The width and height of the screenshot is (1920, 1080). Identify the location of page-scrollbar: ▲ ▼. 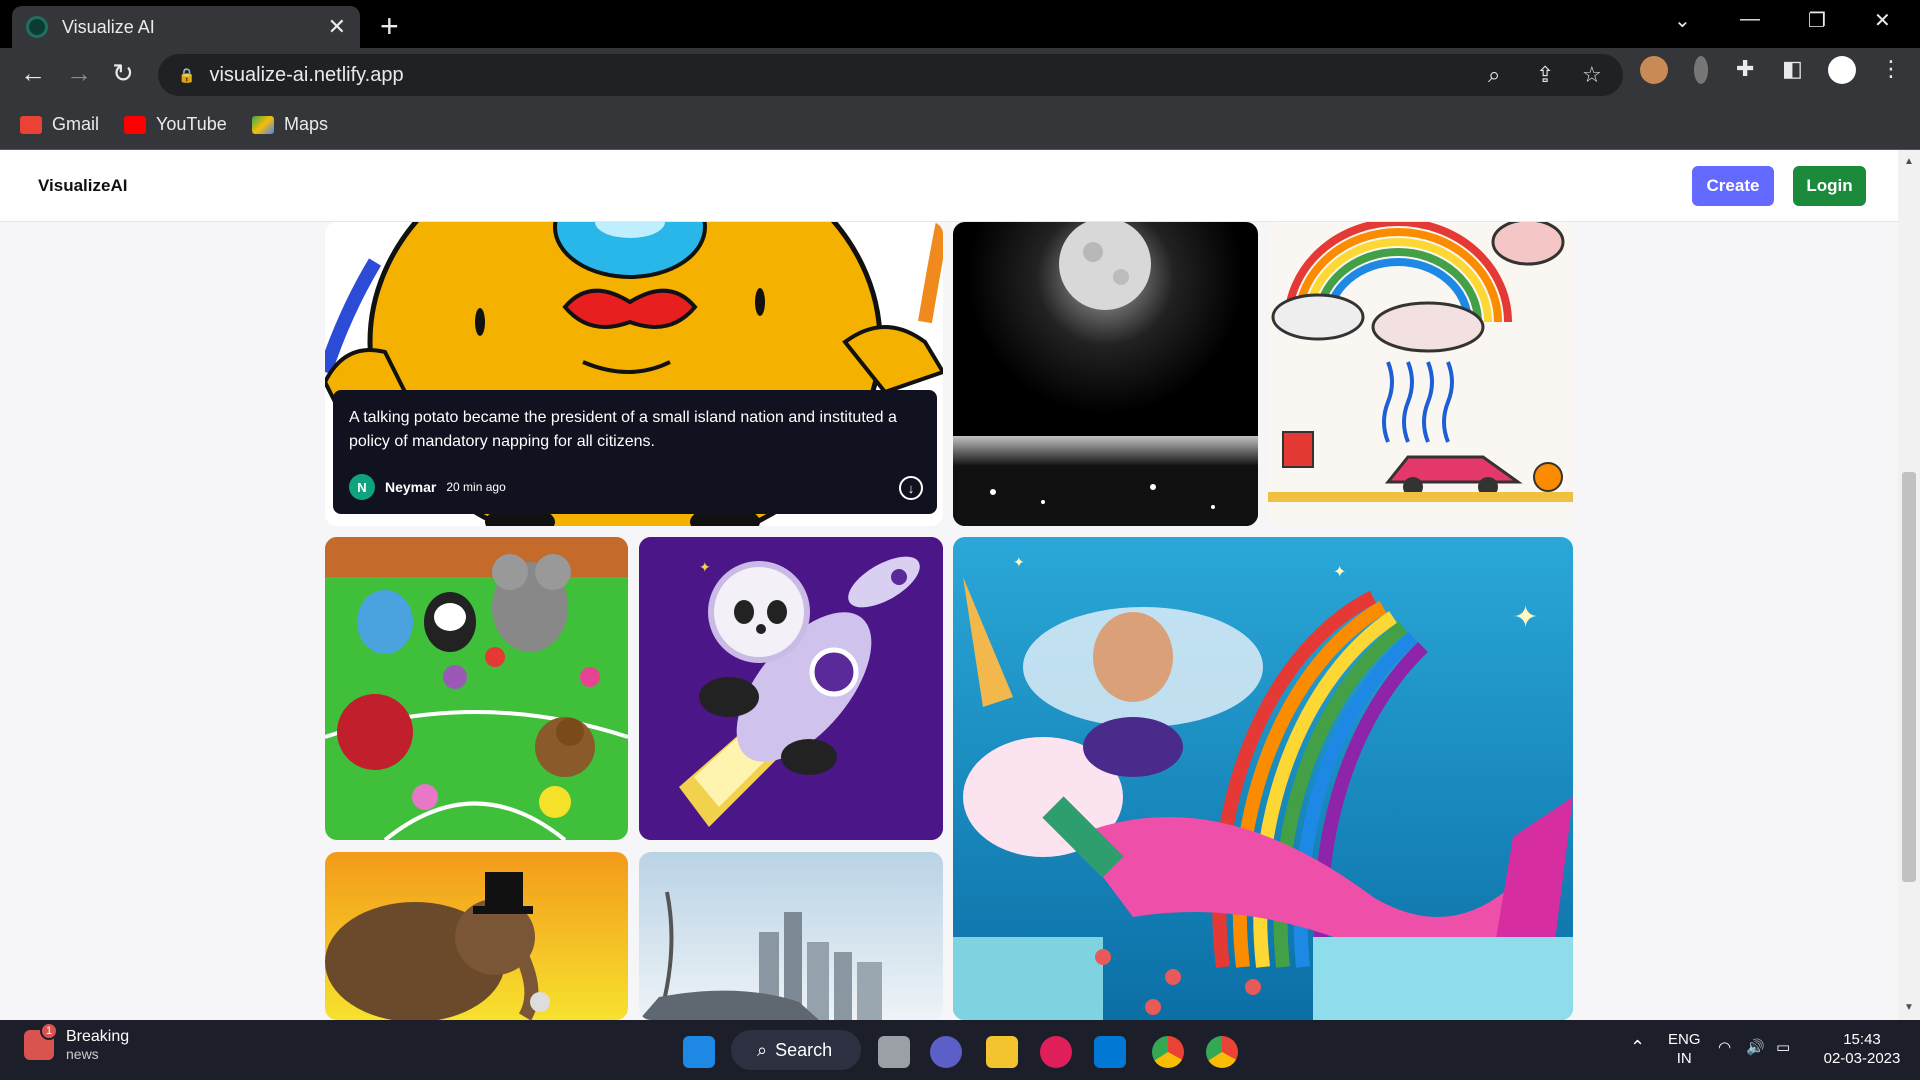
(1909, 585).